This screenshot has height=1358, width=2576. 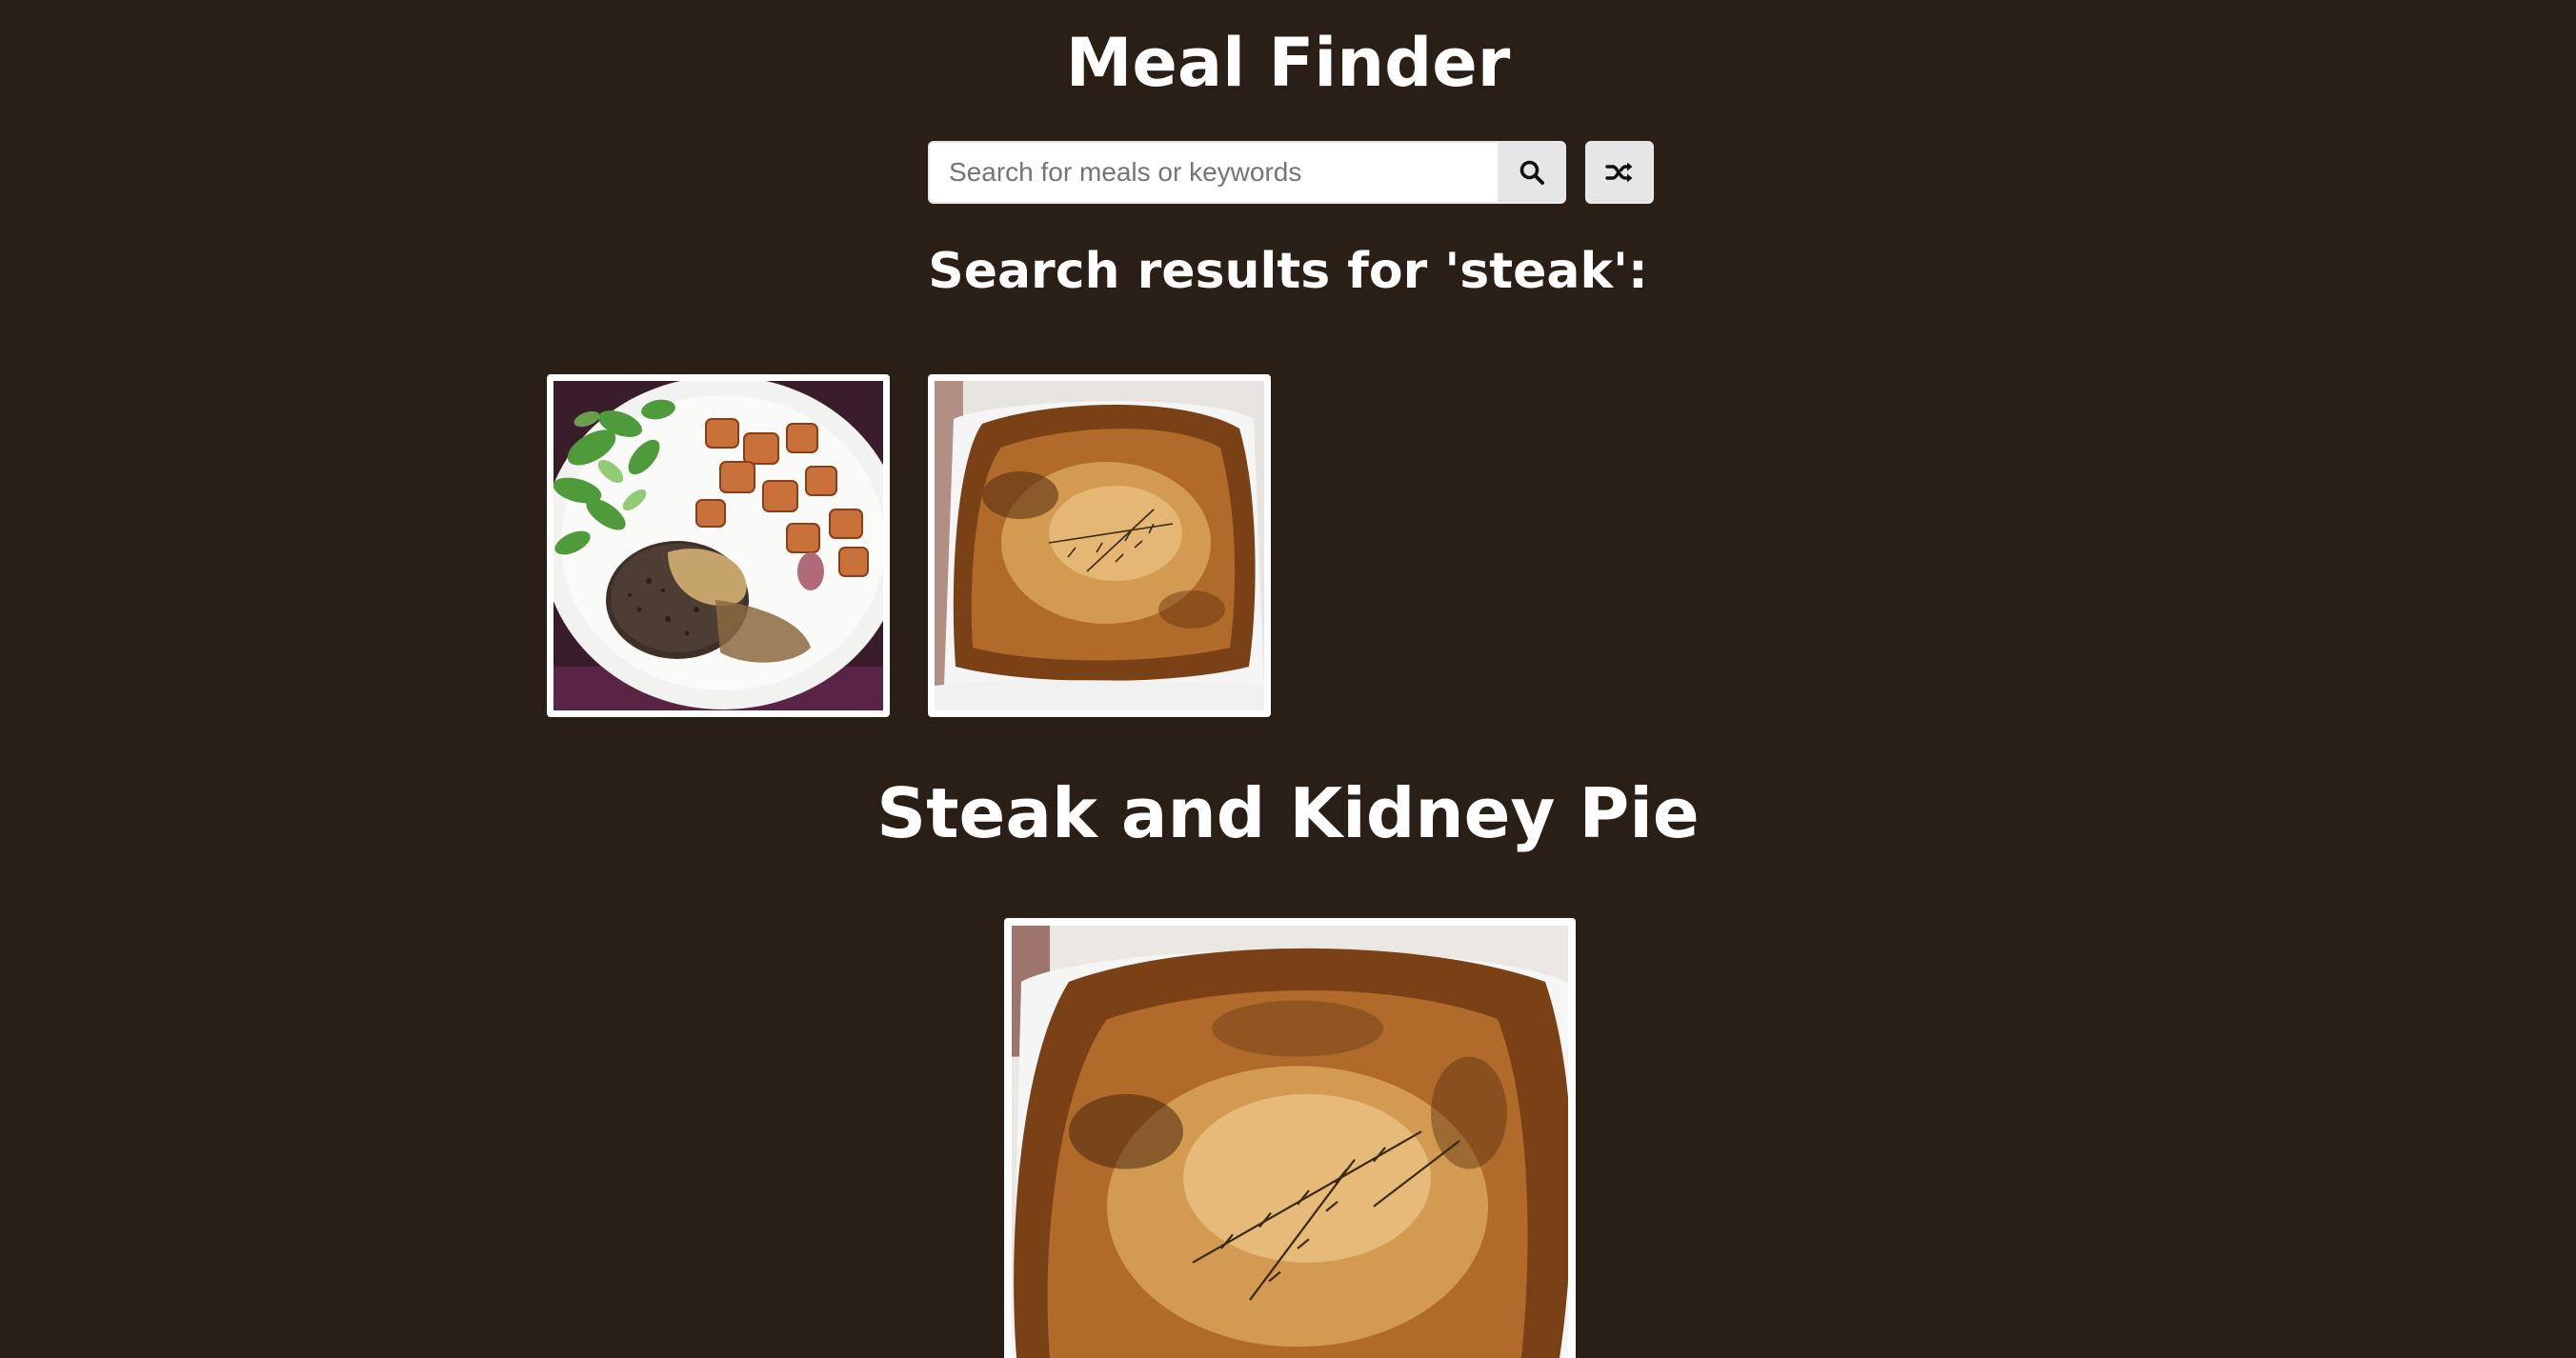 I want to click on meal-image-steak-and-kidney-pie, so click(x=1099, y=545).